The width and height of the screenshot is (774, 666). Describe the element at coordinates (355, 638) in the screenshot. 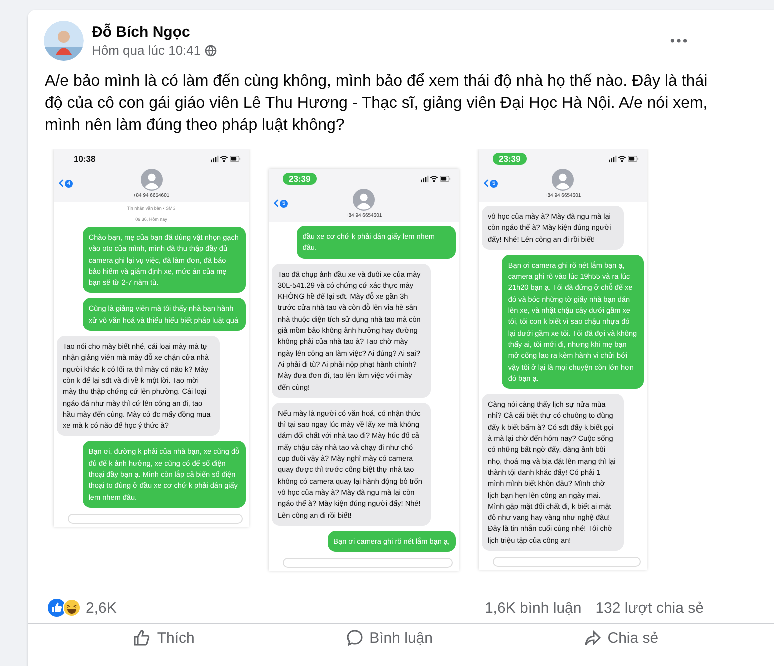

I see `comment-icon` at that location.